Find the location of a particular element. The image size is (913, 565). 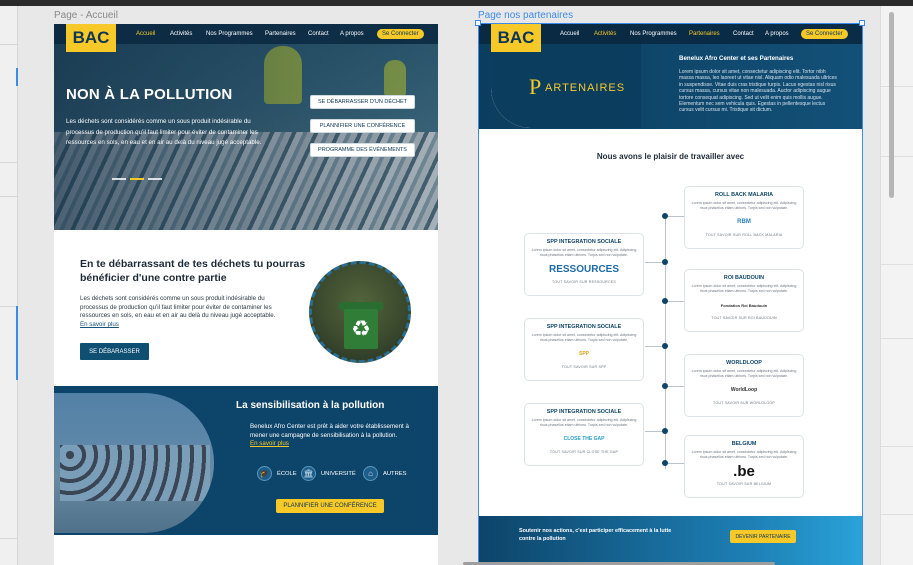

partners-heading: Nous avons le plaisir de travailler avec is located at coordinates (670, 156).